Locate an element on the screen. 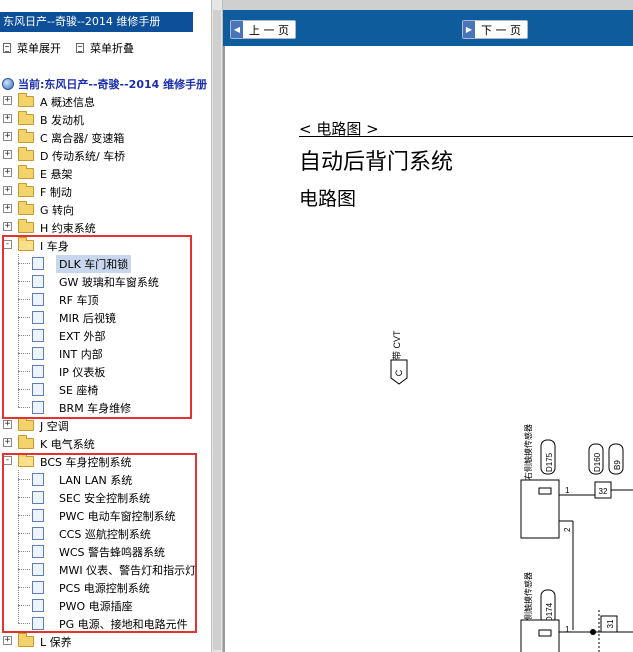  tree-leaf: WCS 警告蜂鸣器系统 is located at coordinates (105, 551).